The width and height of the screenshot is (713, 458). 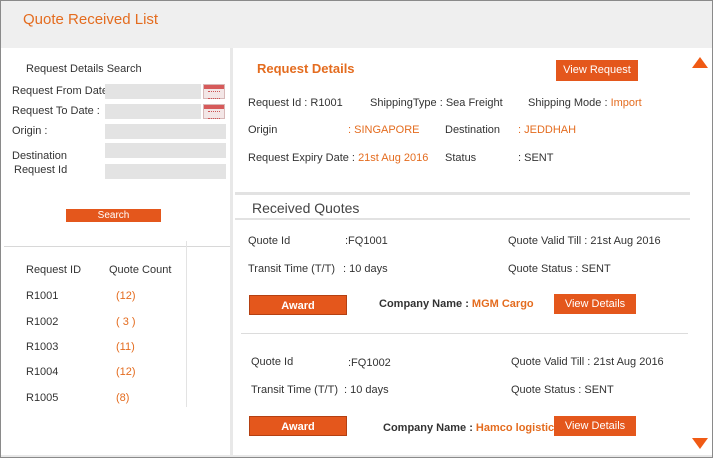 I want to click on scrollbar, so click(x=701, y=252).